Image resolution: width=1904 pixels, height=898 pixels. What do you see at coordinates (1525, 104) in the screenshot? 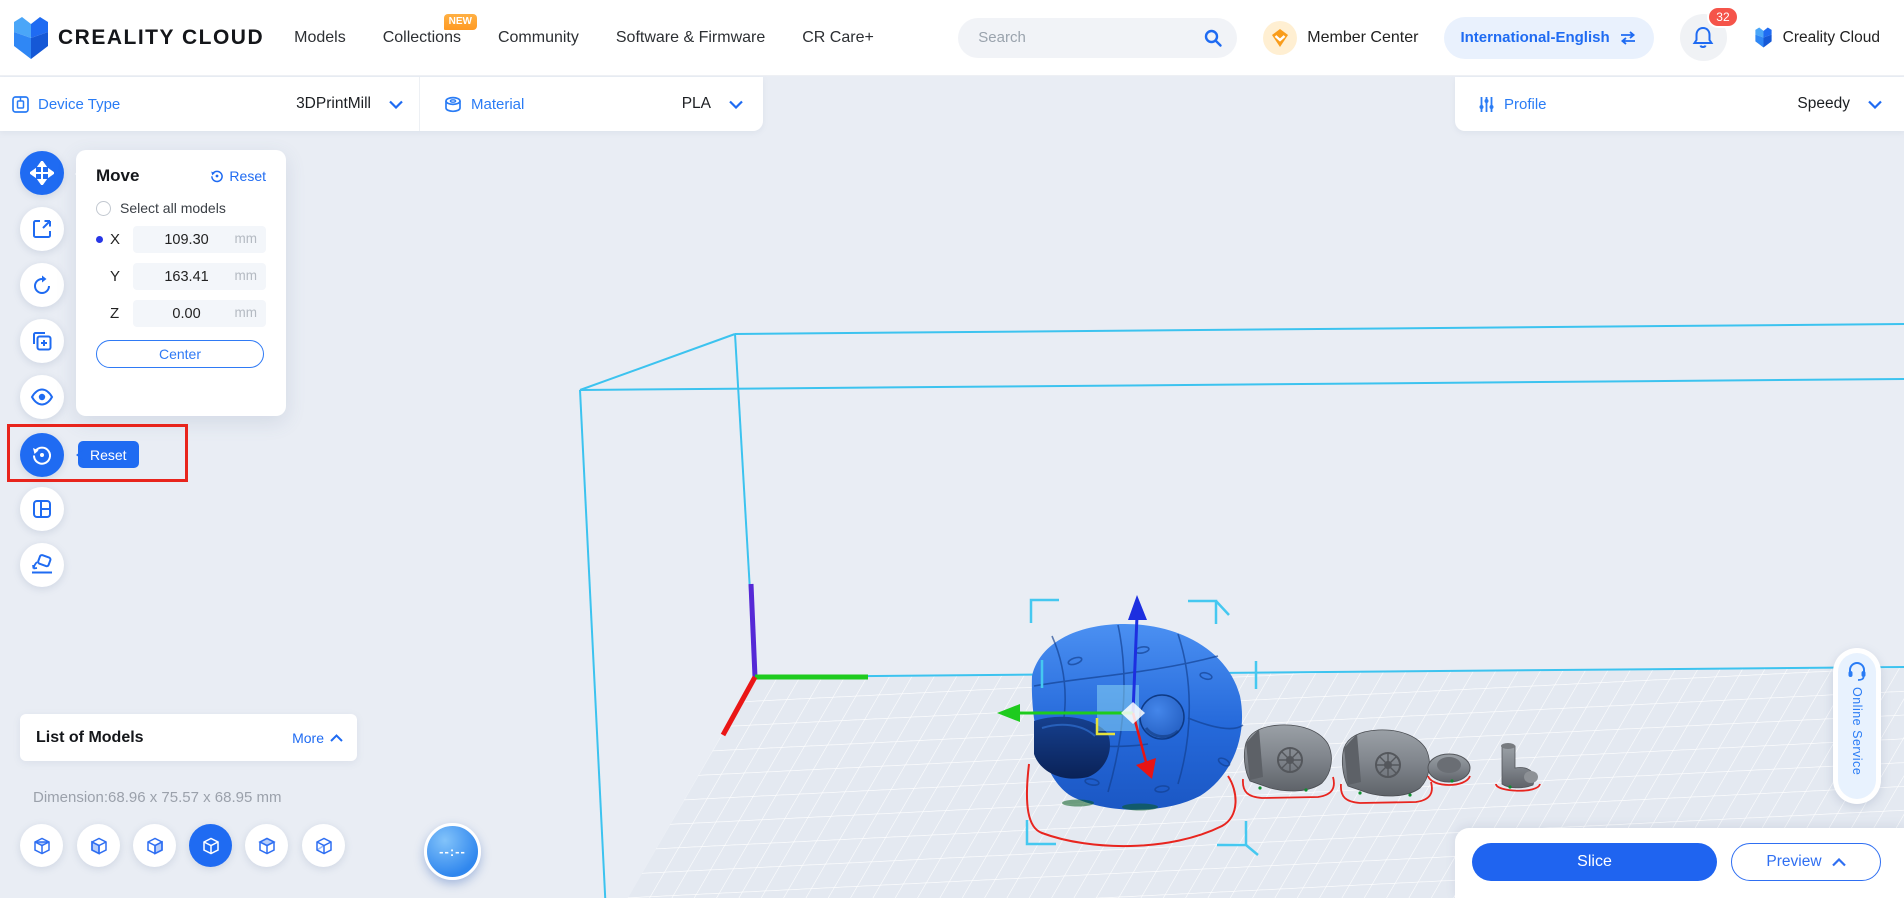
I see `profile-label: Profile` at bounding box center [1525, 104].